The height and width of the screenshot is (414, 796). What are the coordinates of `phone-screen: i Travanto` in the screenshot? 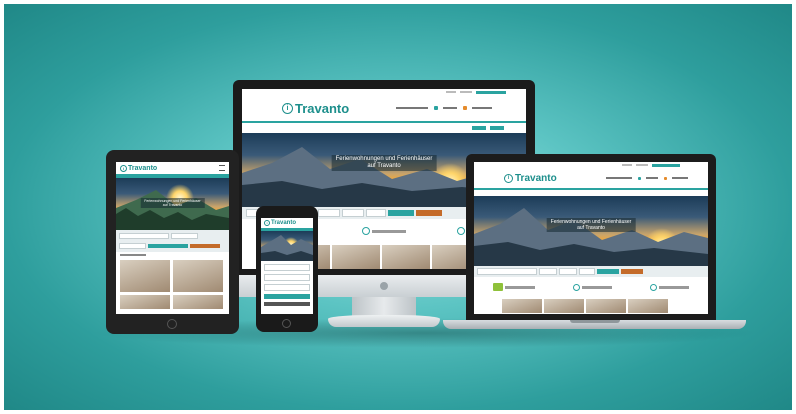 It's located at (287, 266).